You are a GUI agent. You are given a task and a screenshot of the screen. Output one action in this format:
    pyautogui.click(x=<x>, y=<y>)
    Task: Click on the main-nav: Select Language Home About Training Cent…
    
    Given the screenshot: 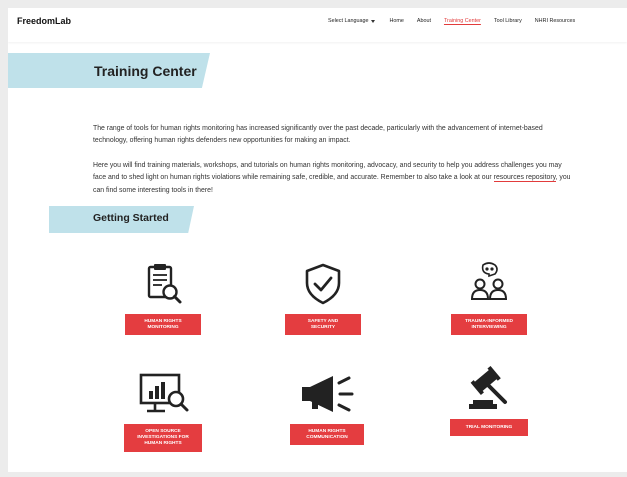 What is the action you would take?
    pyautogui.click(x=477, y=21)
    